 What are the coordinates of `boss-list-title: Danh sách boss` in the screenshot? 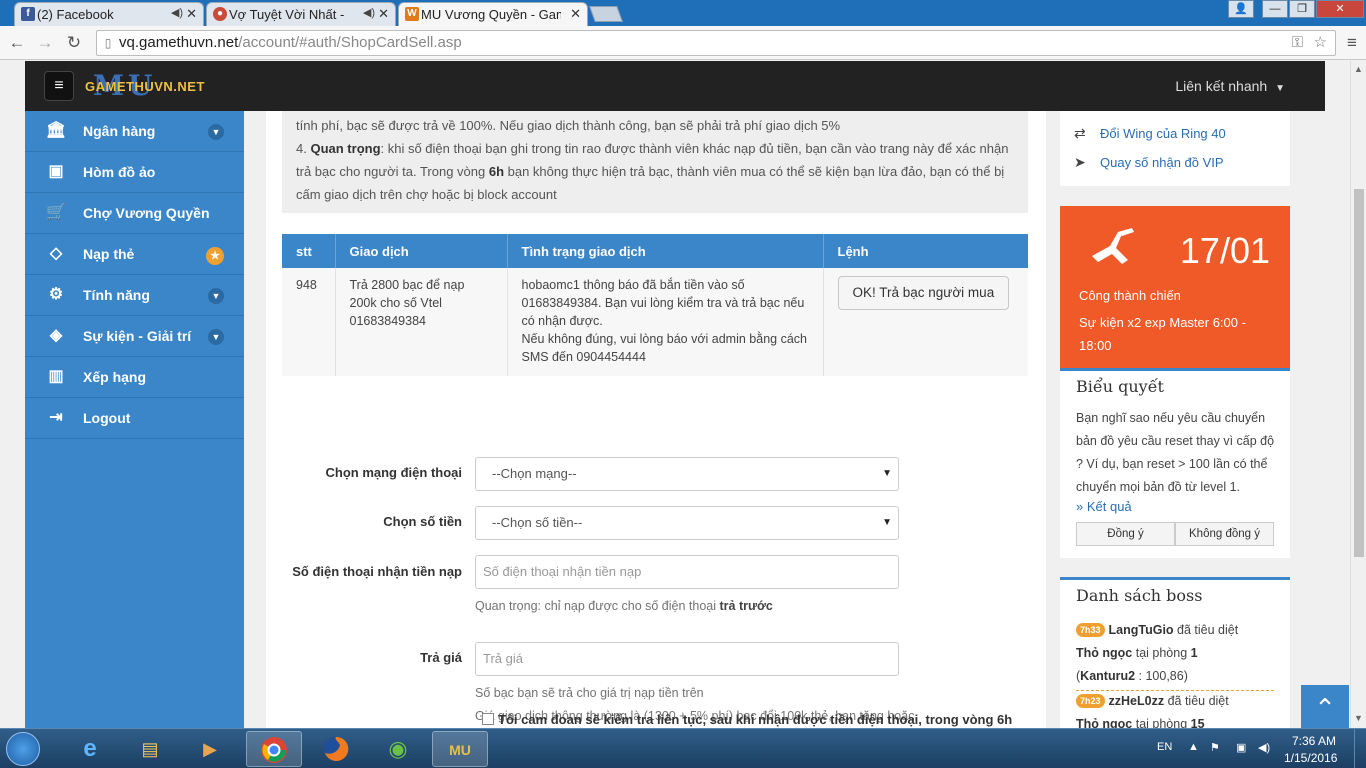 It's located at (1139, 595).